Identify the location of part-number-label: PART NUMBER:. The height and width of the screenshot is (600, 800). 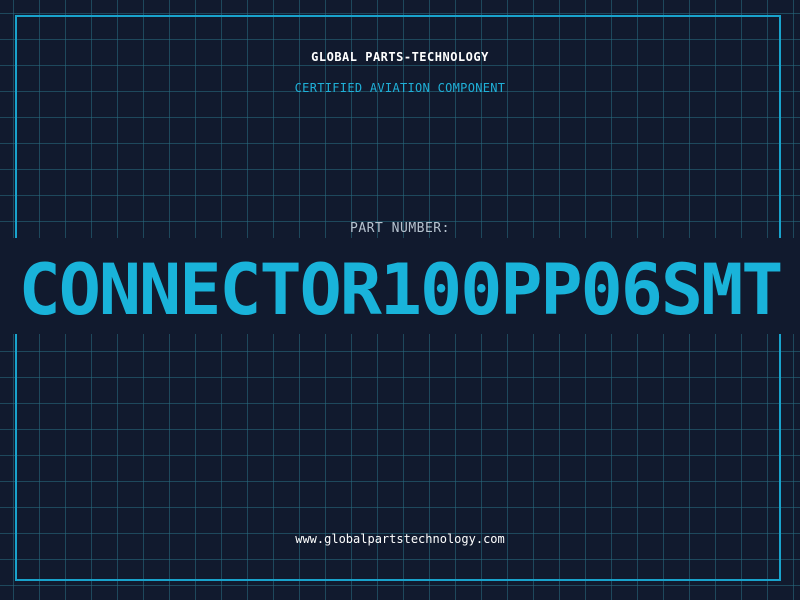
(400, 228).